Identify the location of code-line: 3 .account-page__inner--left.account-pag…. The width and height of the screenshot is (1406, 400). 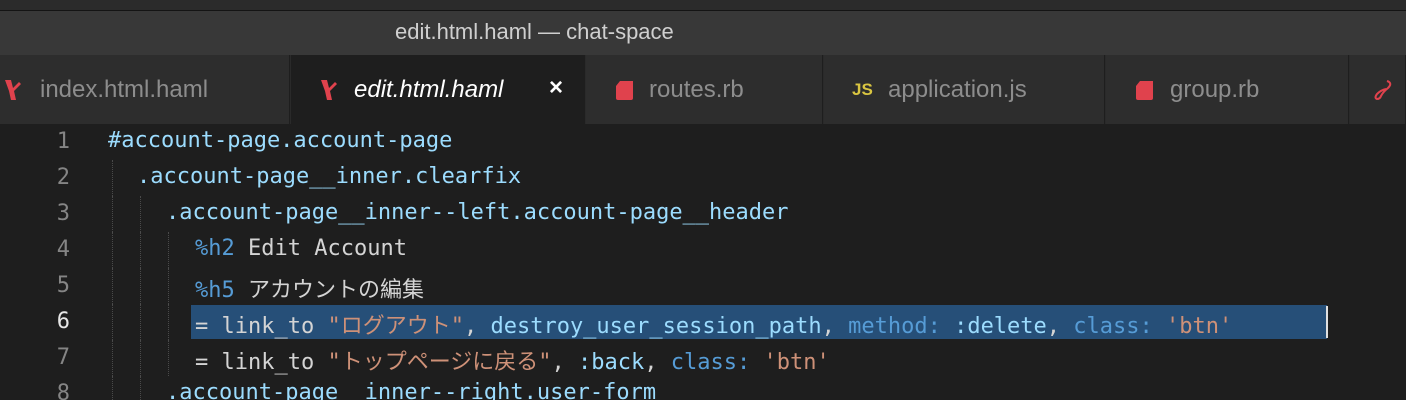
(703, 214).